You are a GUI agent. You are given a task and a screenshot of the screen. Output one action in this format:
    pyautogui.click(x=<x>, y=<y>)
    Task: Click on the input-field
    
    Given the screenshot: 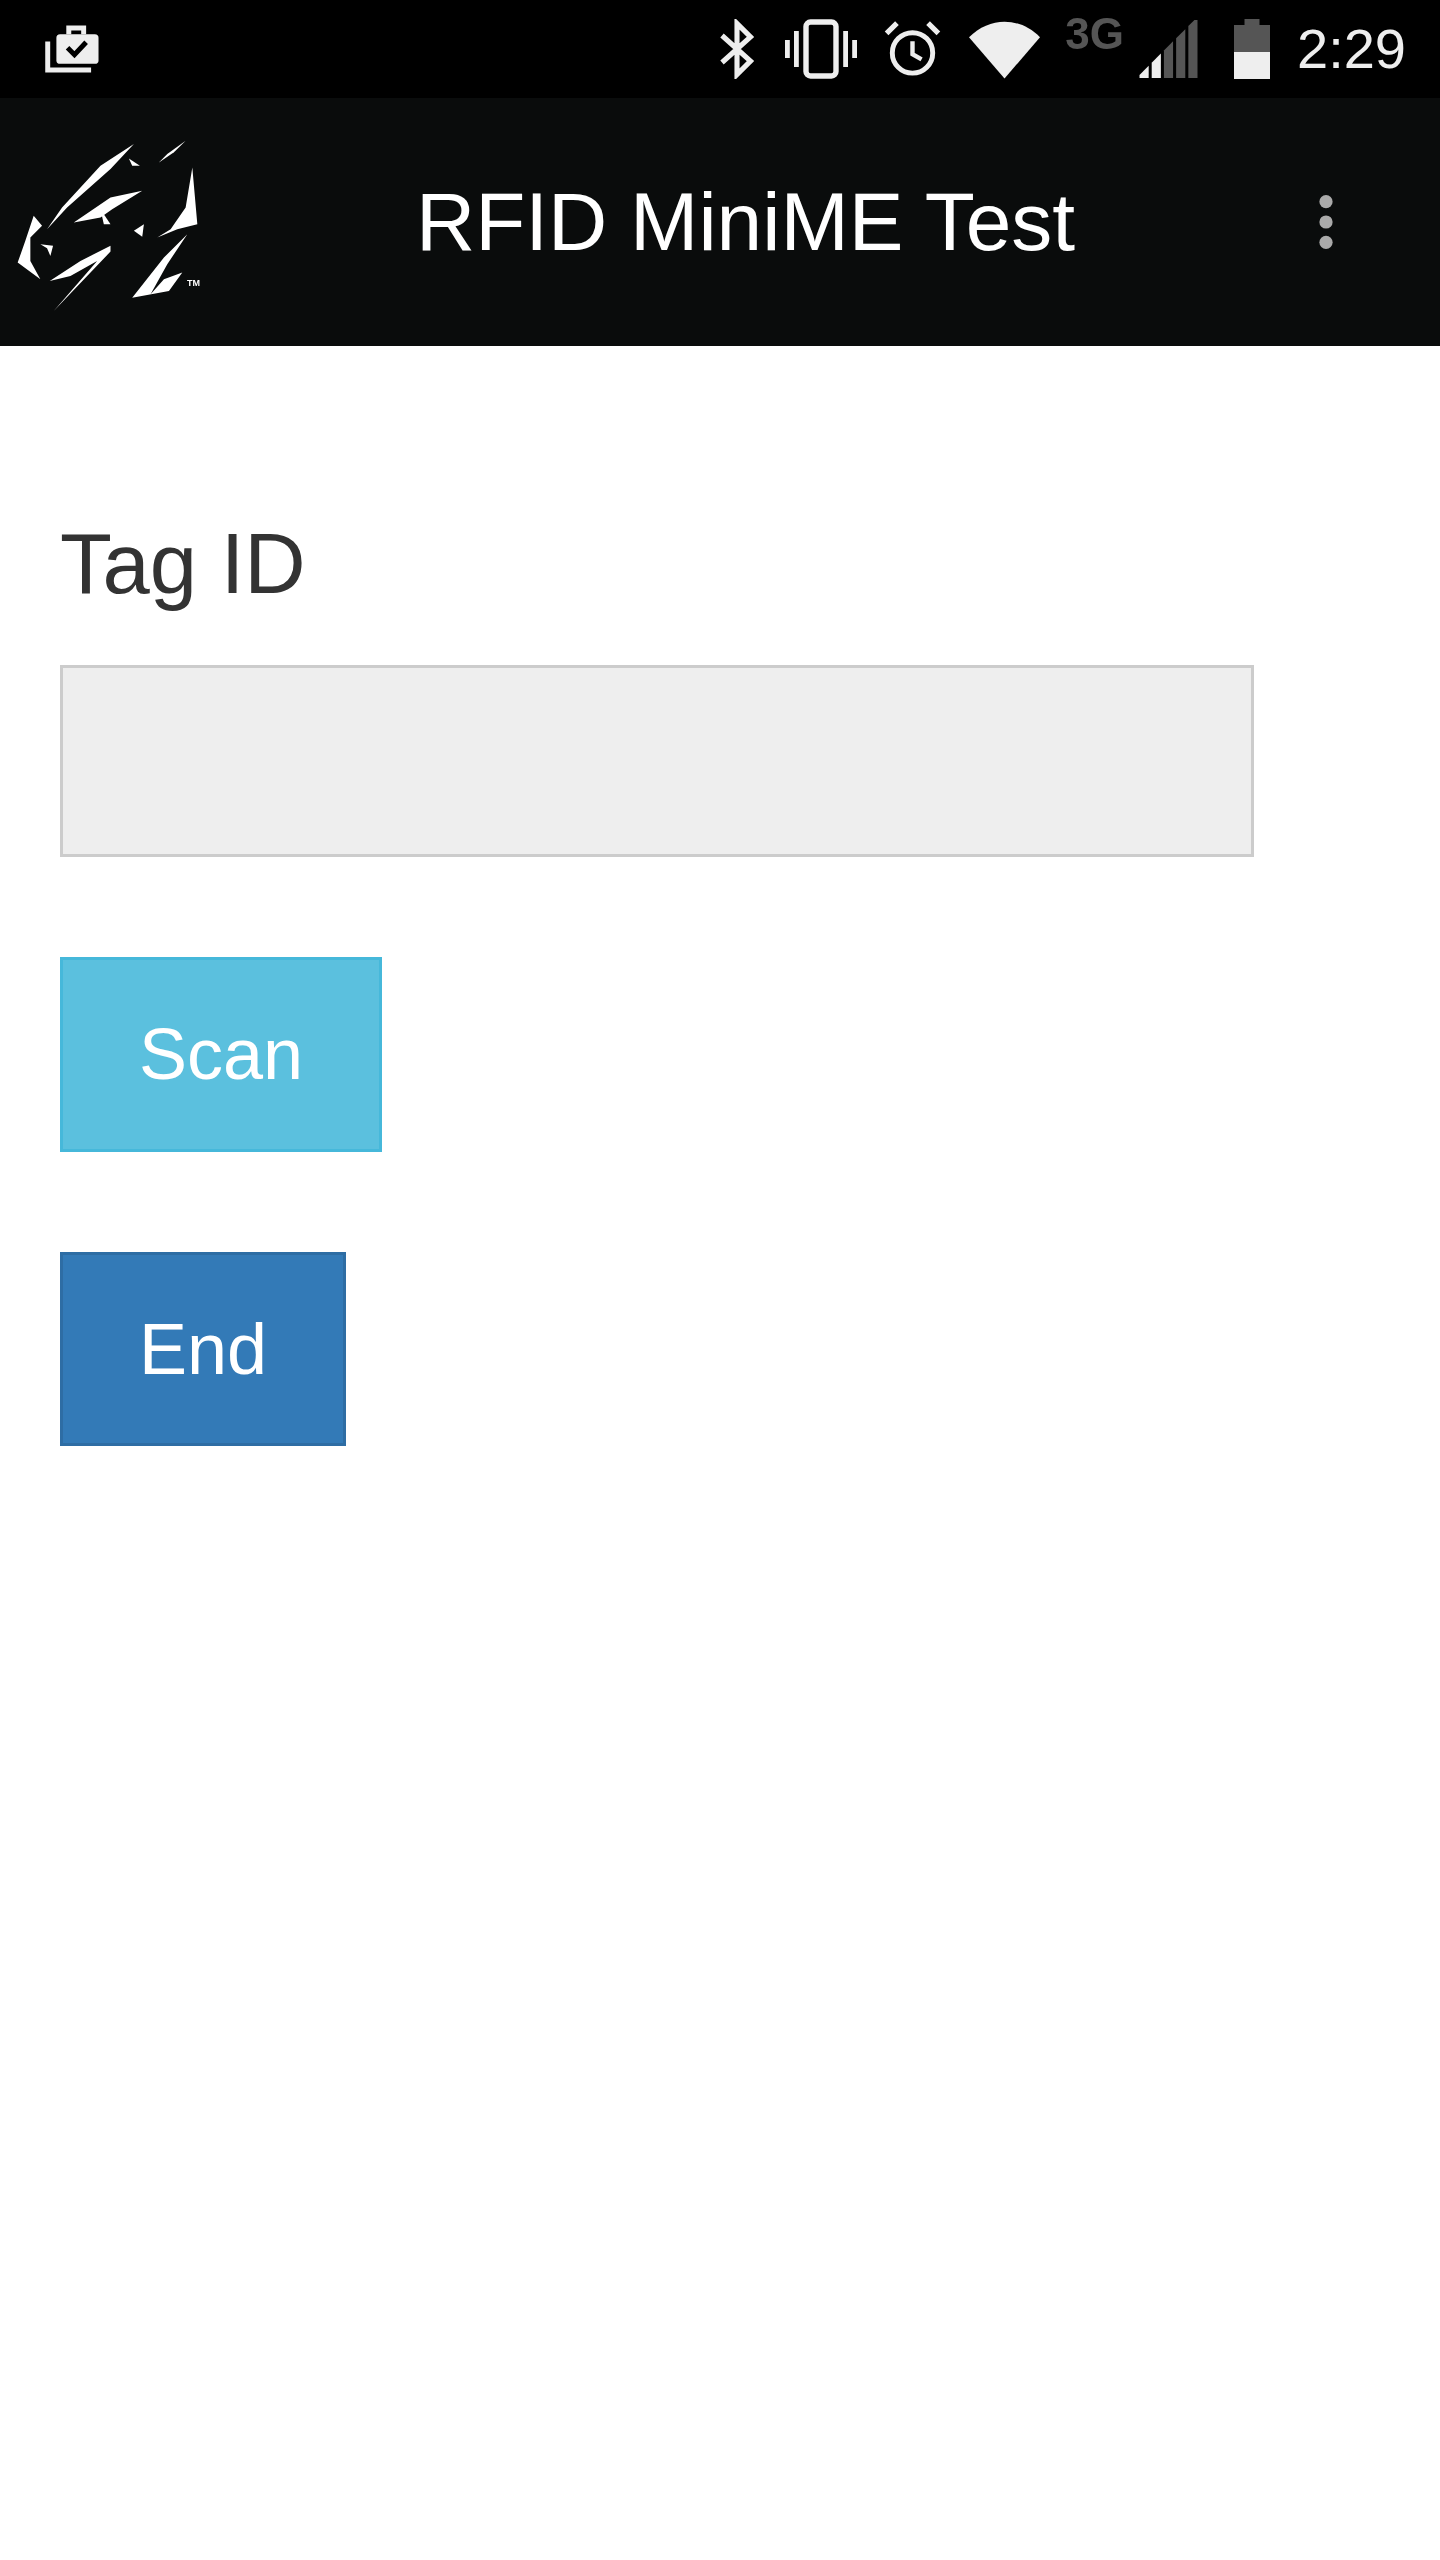 What is the action you would take?
    pyautogui.click(x=657, y=760)
    